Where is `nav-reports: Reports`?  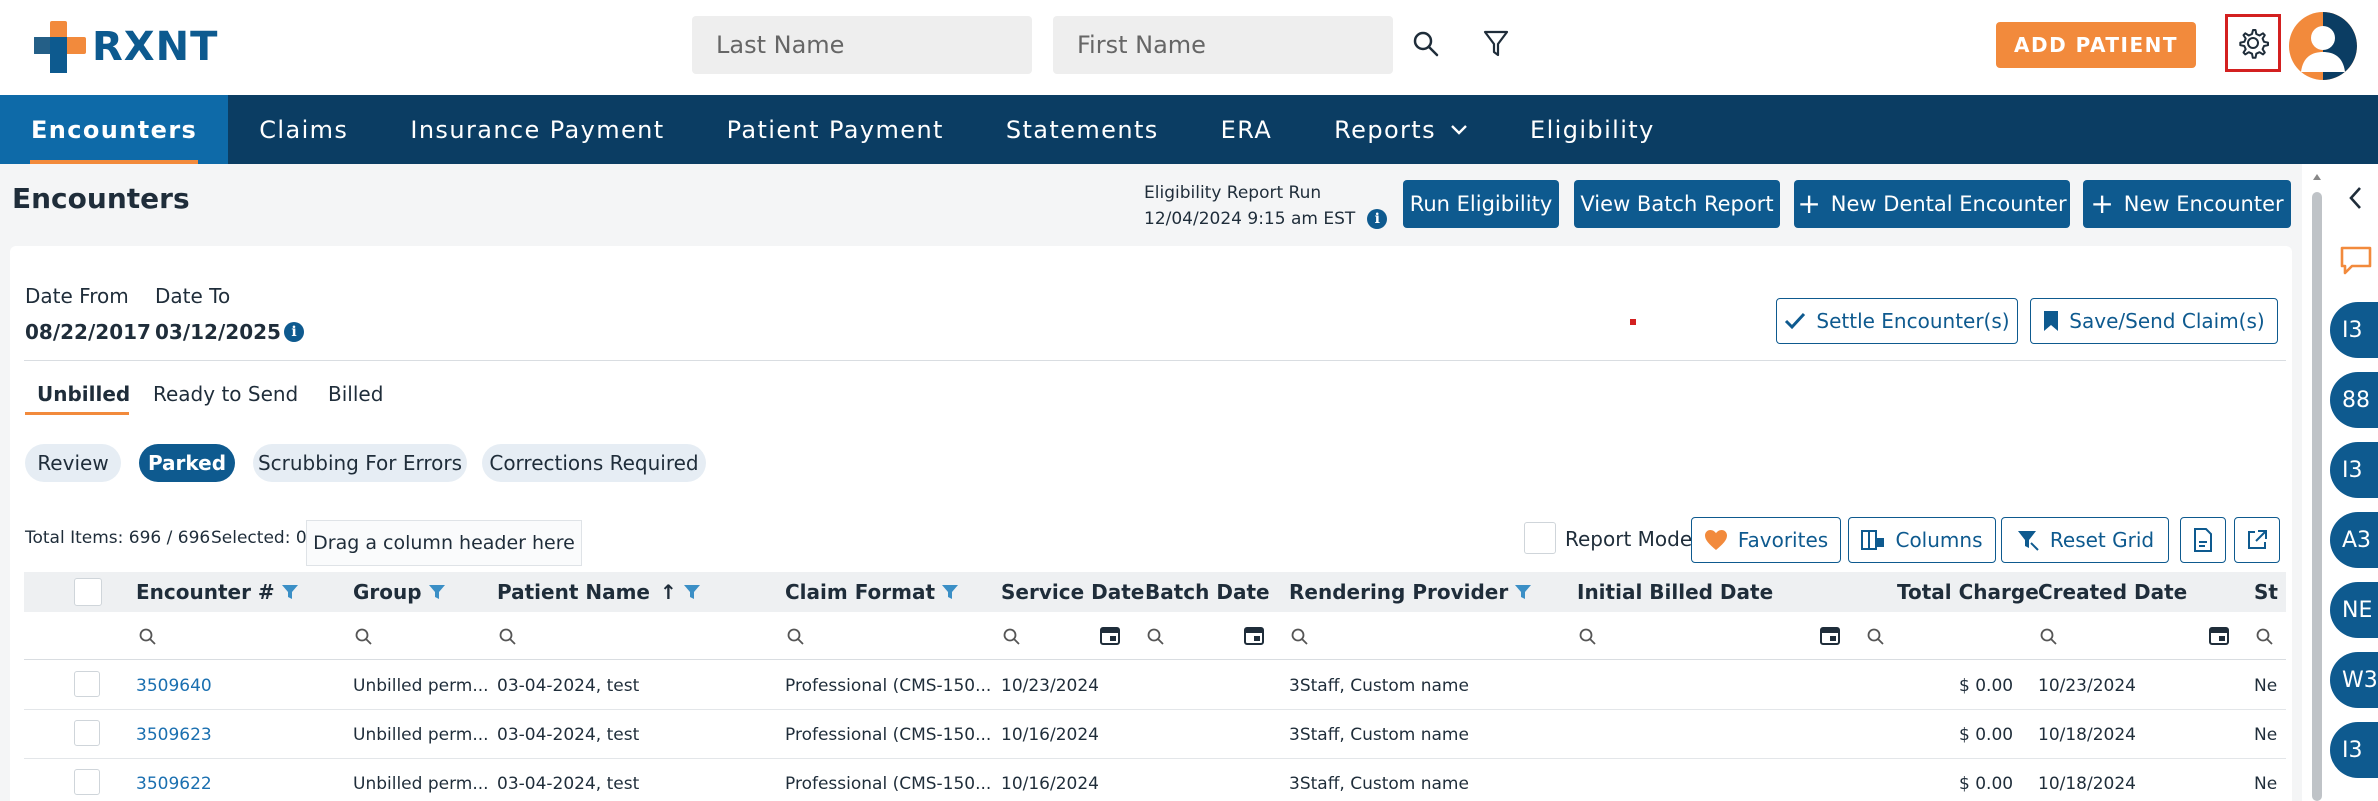 nav-reports: Reports is located at coordinates (1401, 129).